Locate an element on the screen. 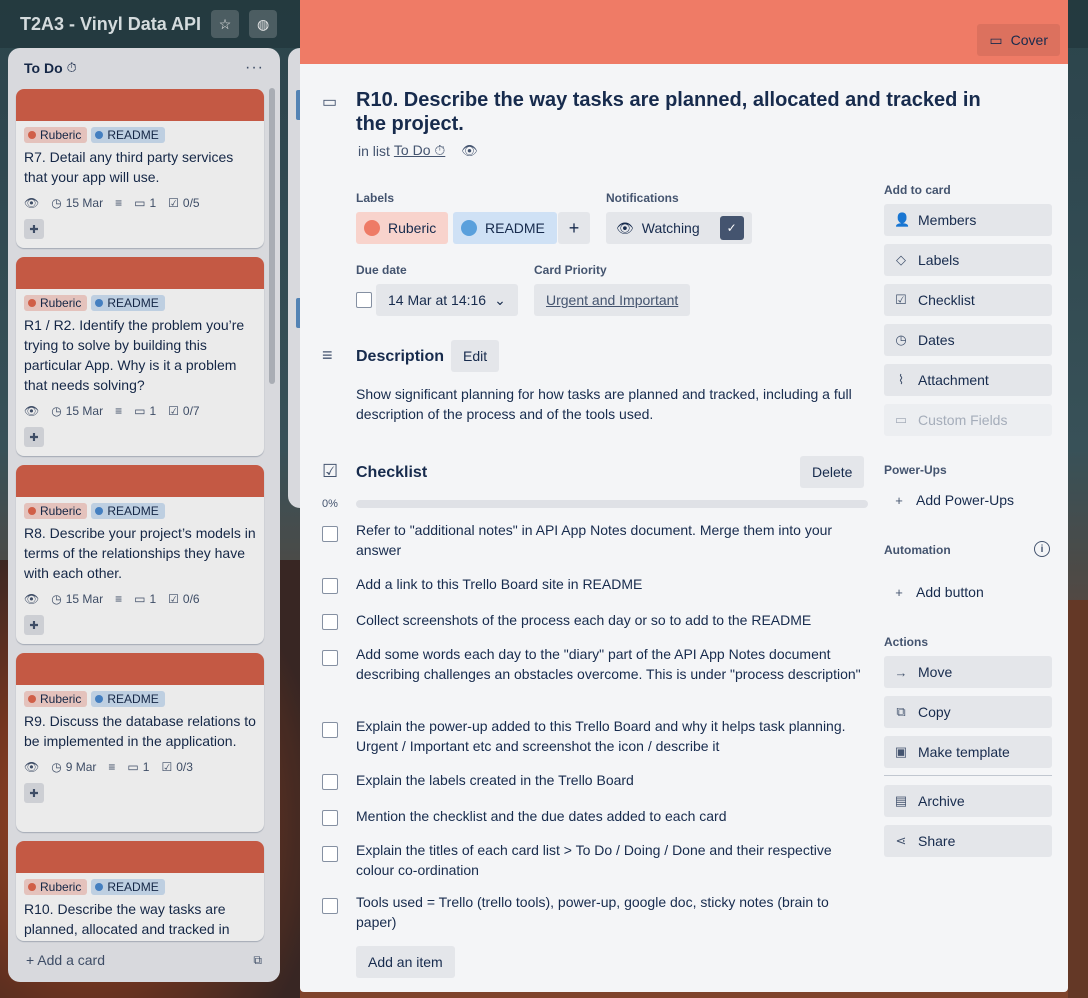  list-link: To Do ⏱ is located at coordinates (419, 150).